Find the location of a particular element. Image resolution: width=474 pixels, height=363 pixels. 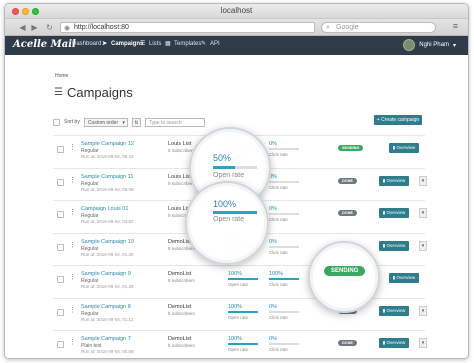

campaign-name-link: Campaign Louis 01 is located at coordinates (104, 209).